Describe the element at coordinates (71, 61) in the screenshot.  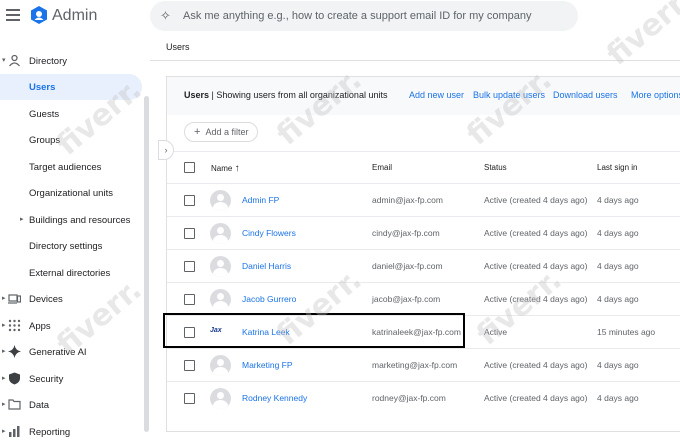
I see `sidebar-item-directory: ▾ Directory` at that location.